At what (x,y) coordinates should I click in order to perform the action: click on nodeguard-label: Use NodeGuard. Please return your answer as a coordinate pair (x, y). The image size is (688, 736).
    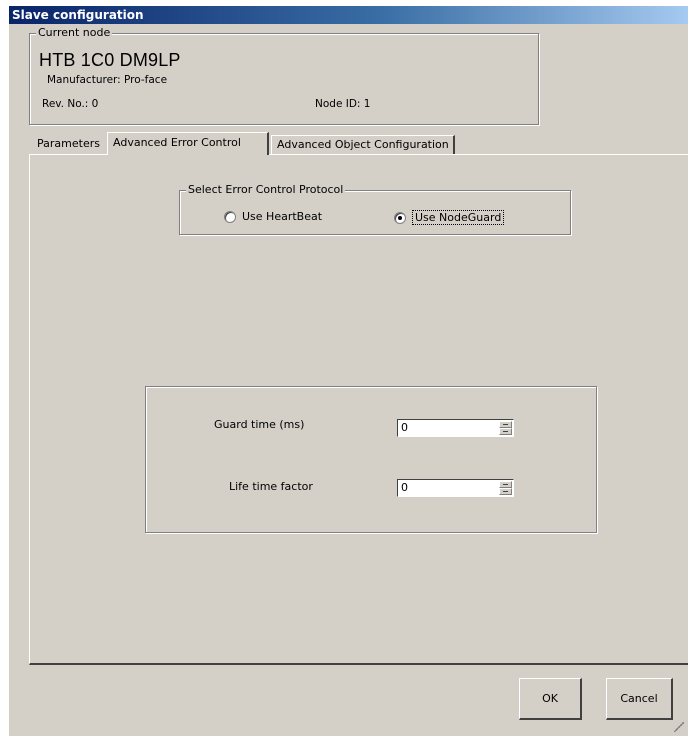
    Looking at the image, I should click on (458, 217).